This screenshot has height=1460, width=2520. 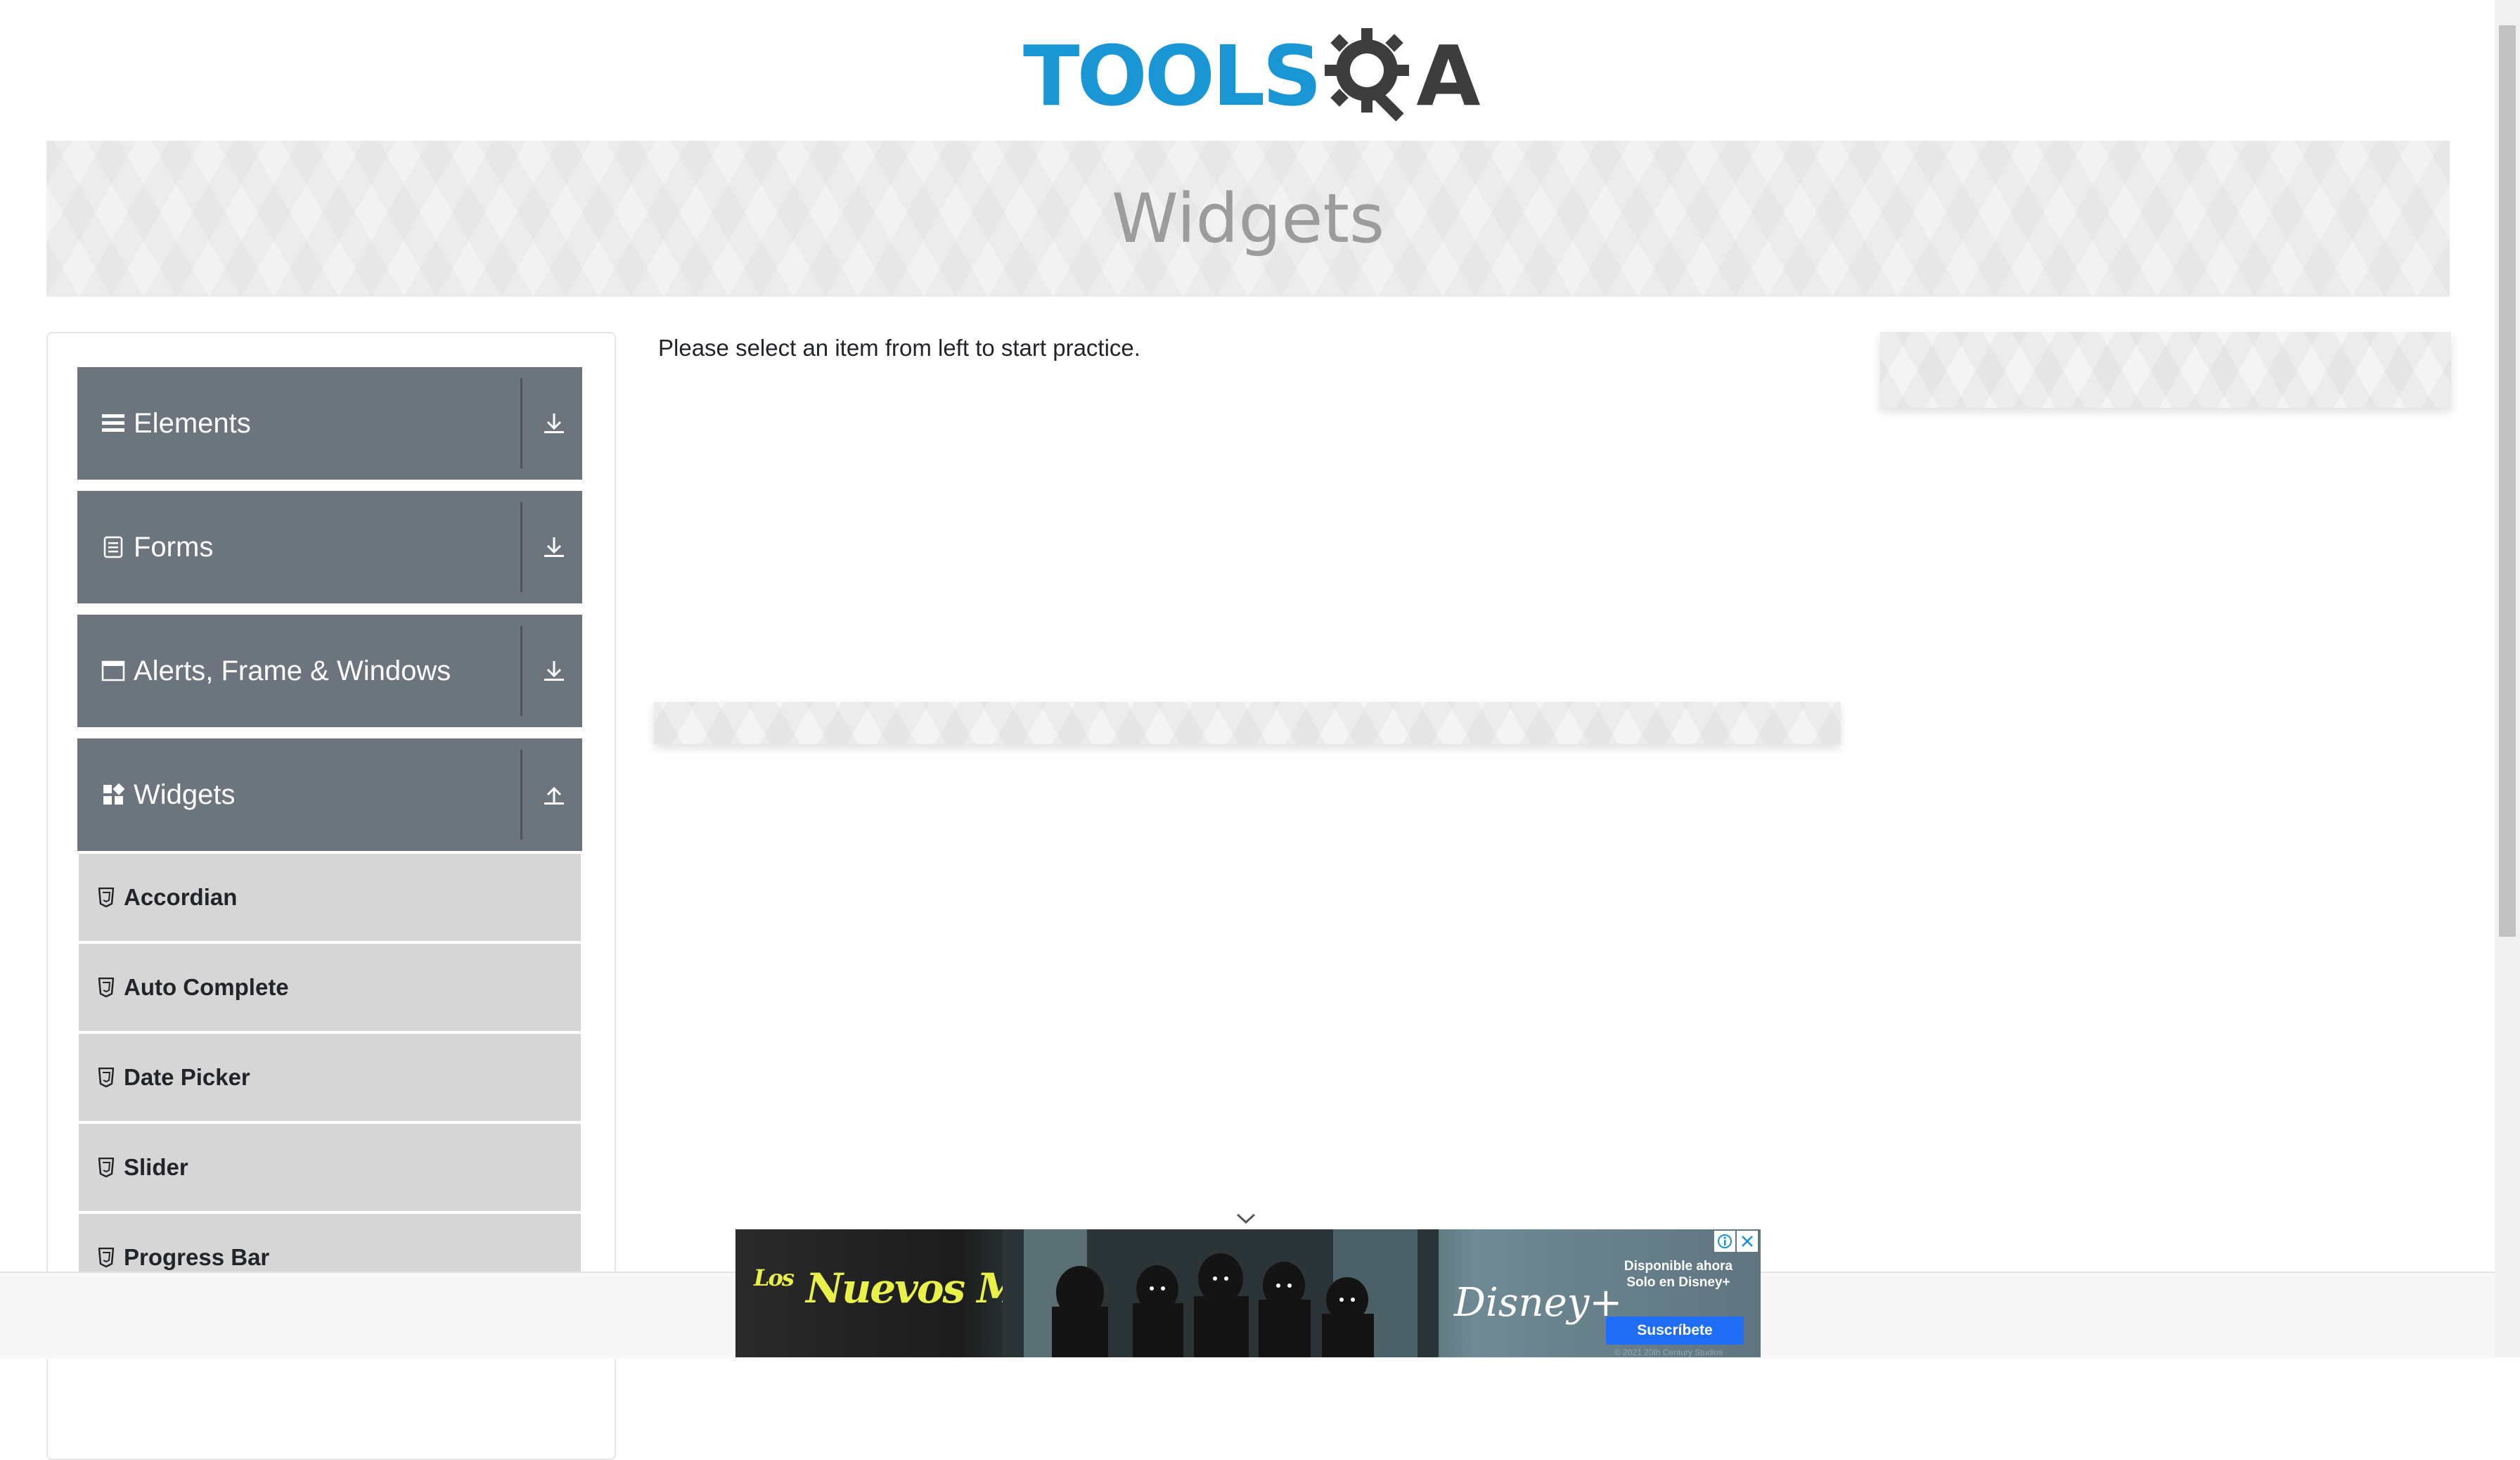 What do you see at coordinates (156, 1167) in the screenshot?
I see `sidebar-item-label: Slider` at bounding box center [156, 1167].